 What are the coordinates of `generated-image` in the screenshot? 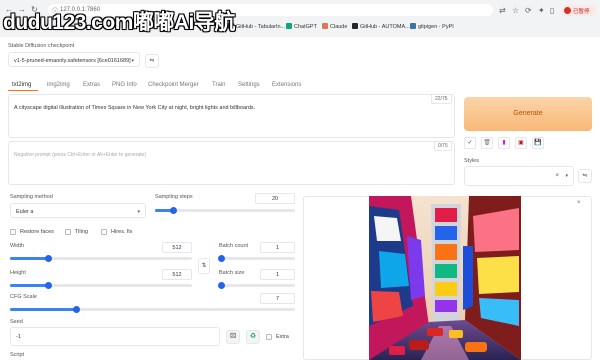 It's located at (445, 278).